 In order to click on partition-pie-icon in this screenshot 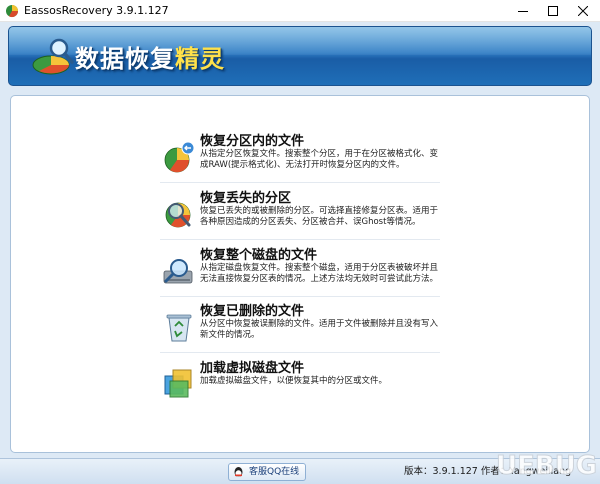, I will do `click(179, 157)`.